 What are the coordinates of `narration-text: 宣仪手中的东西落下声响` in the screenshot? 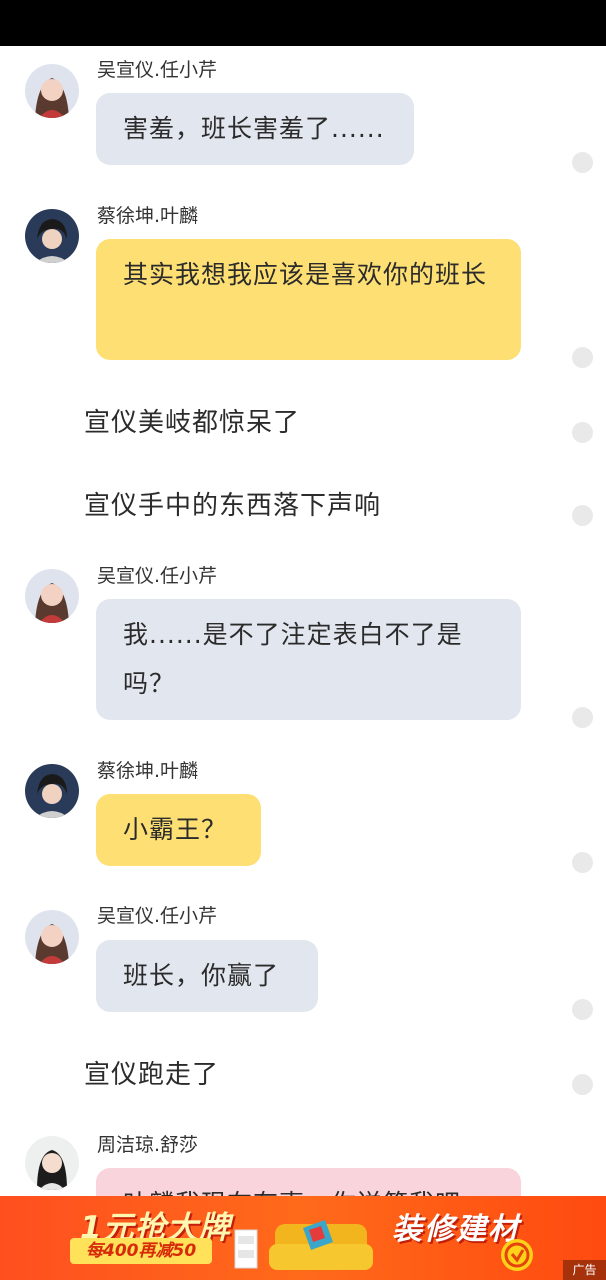 It's located at (233, 506).